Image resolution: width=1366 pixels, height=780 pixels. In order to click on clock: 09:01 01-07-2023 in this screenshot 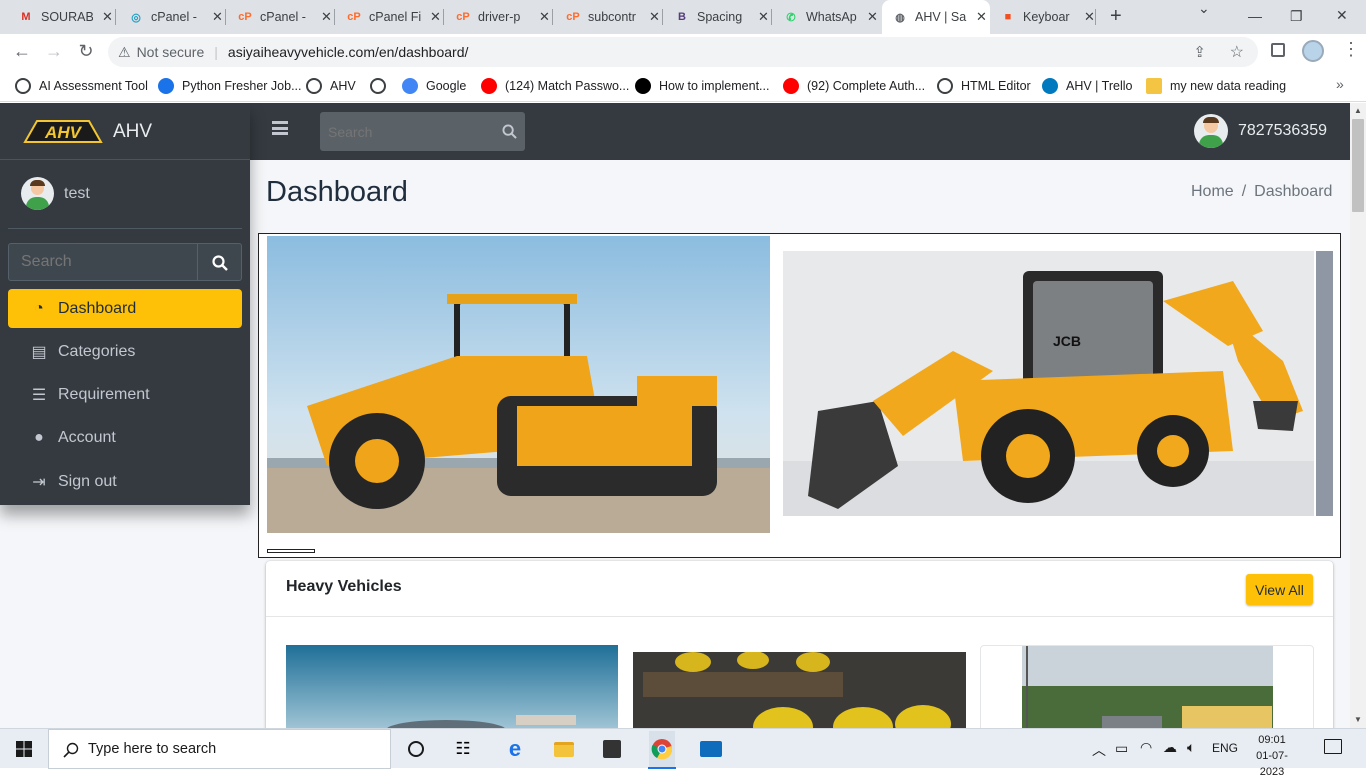, I will do `click(1272, 756)`.